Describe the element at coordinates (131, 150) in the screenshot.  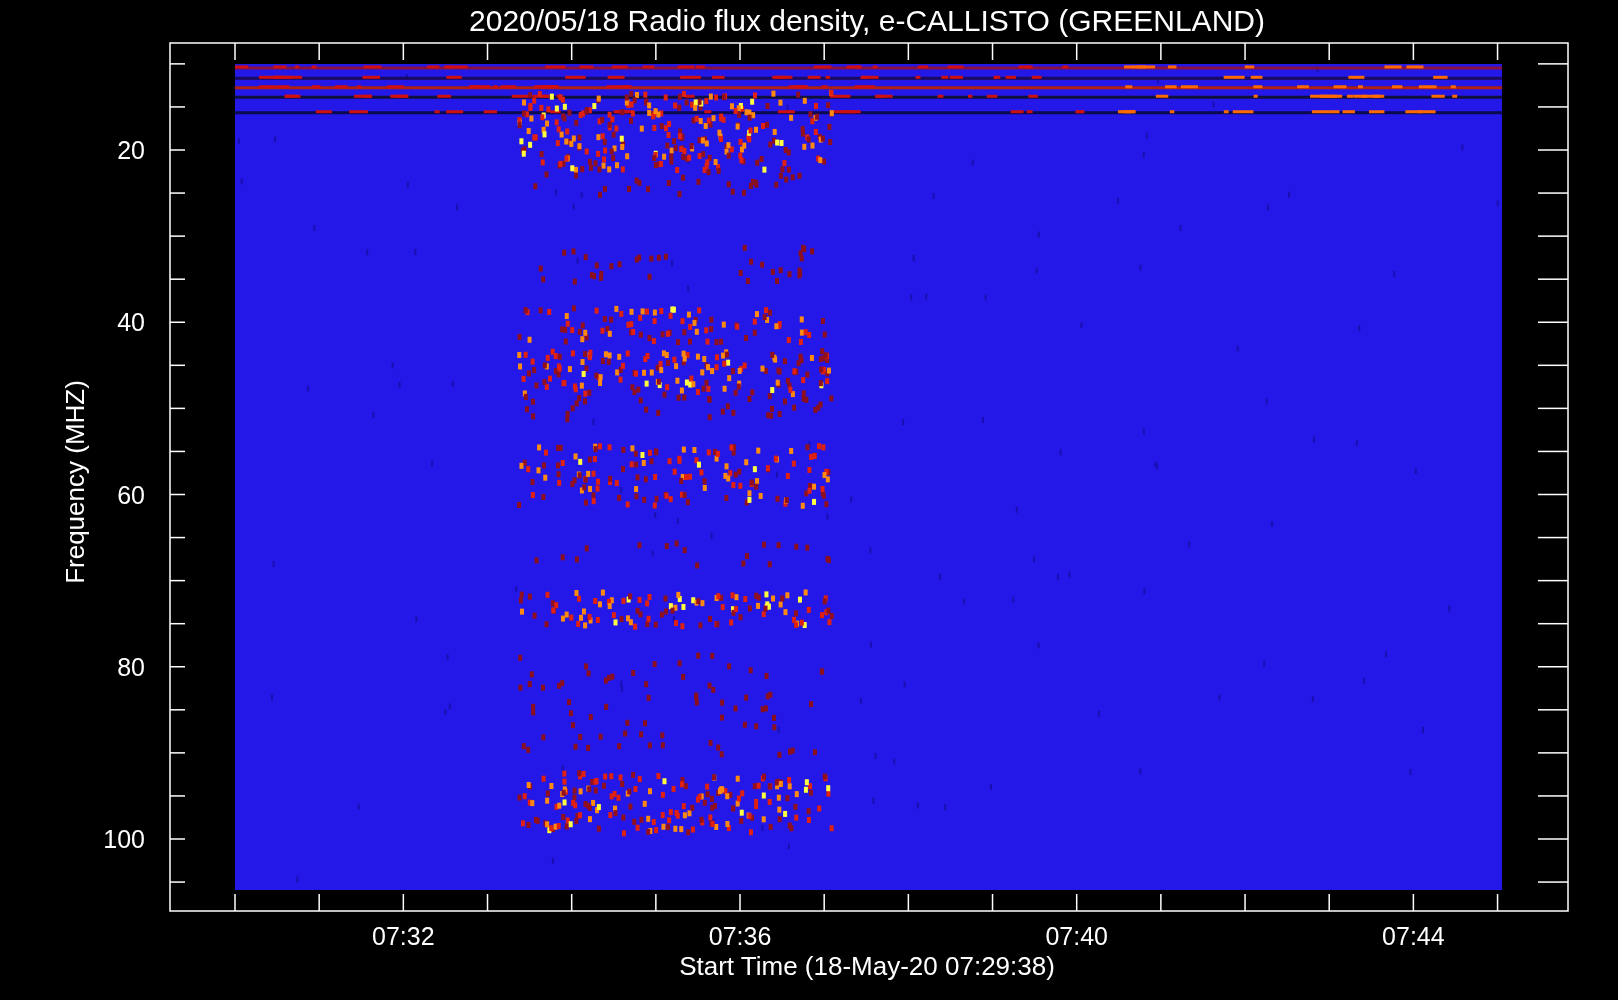
I see `axis-tick-label: 20` at that location.